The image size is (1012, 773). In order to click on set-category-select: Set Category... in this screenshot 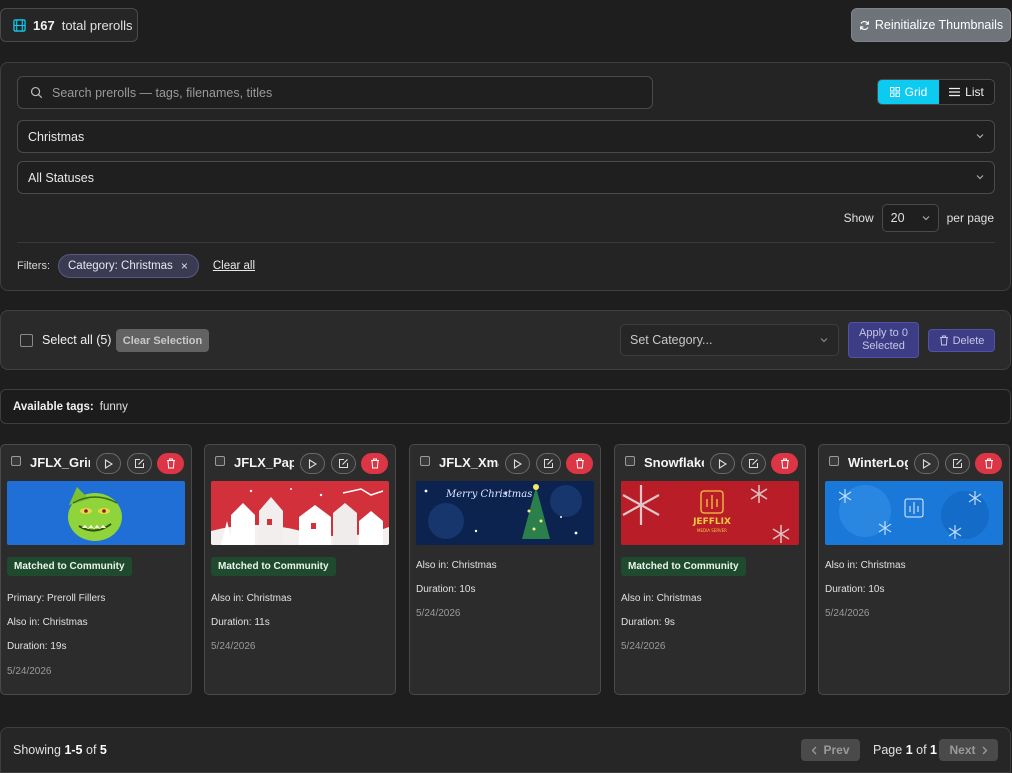, I will do `click(729, 340)`.